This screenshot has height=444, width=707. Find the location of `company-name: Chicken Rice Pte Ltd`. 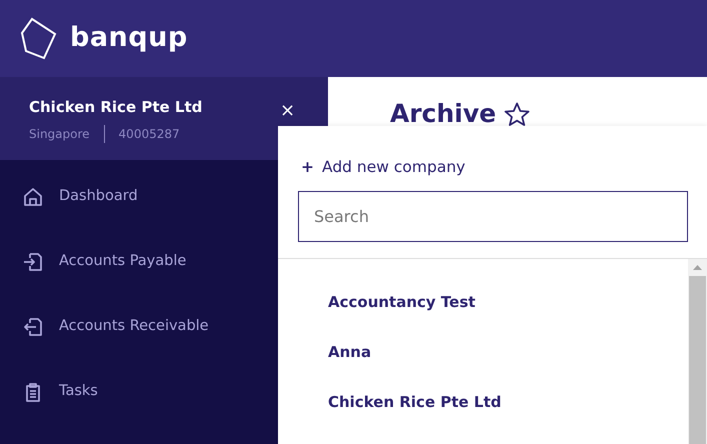

company-name: Chicken Rice Pte Ltd is located at coordinates (115, 107).